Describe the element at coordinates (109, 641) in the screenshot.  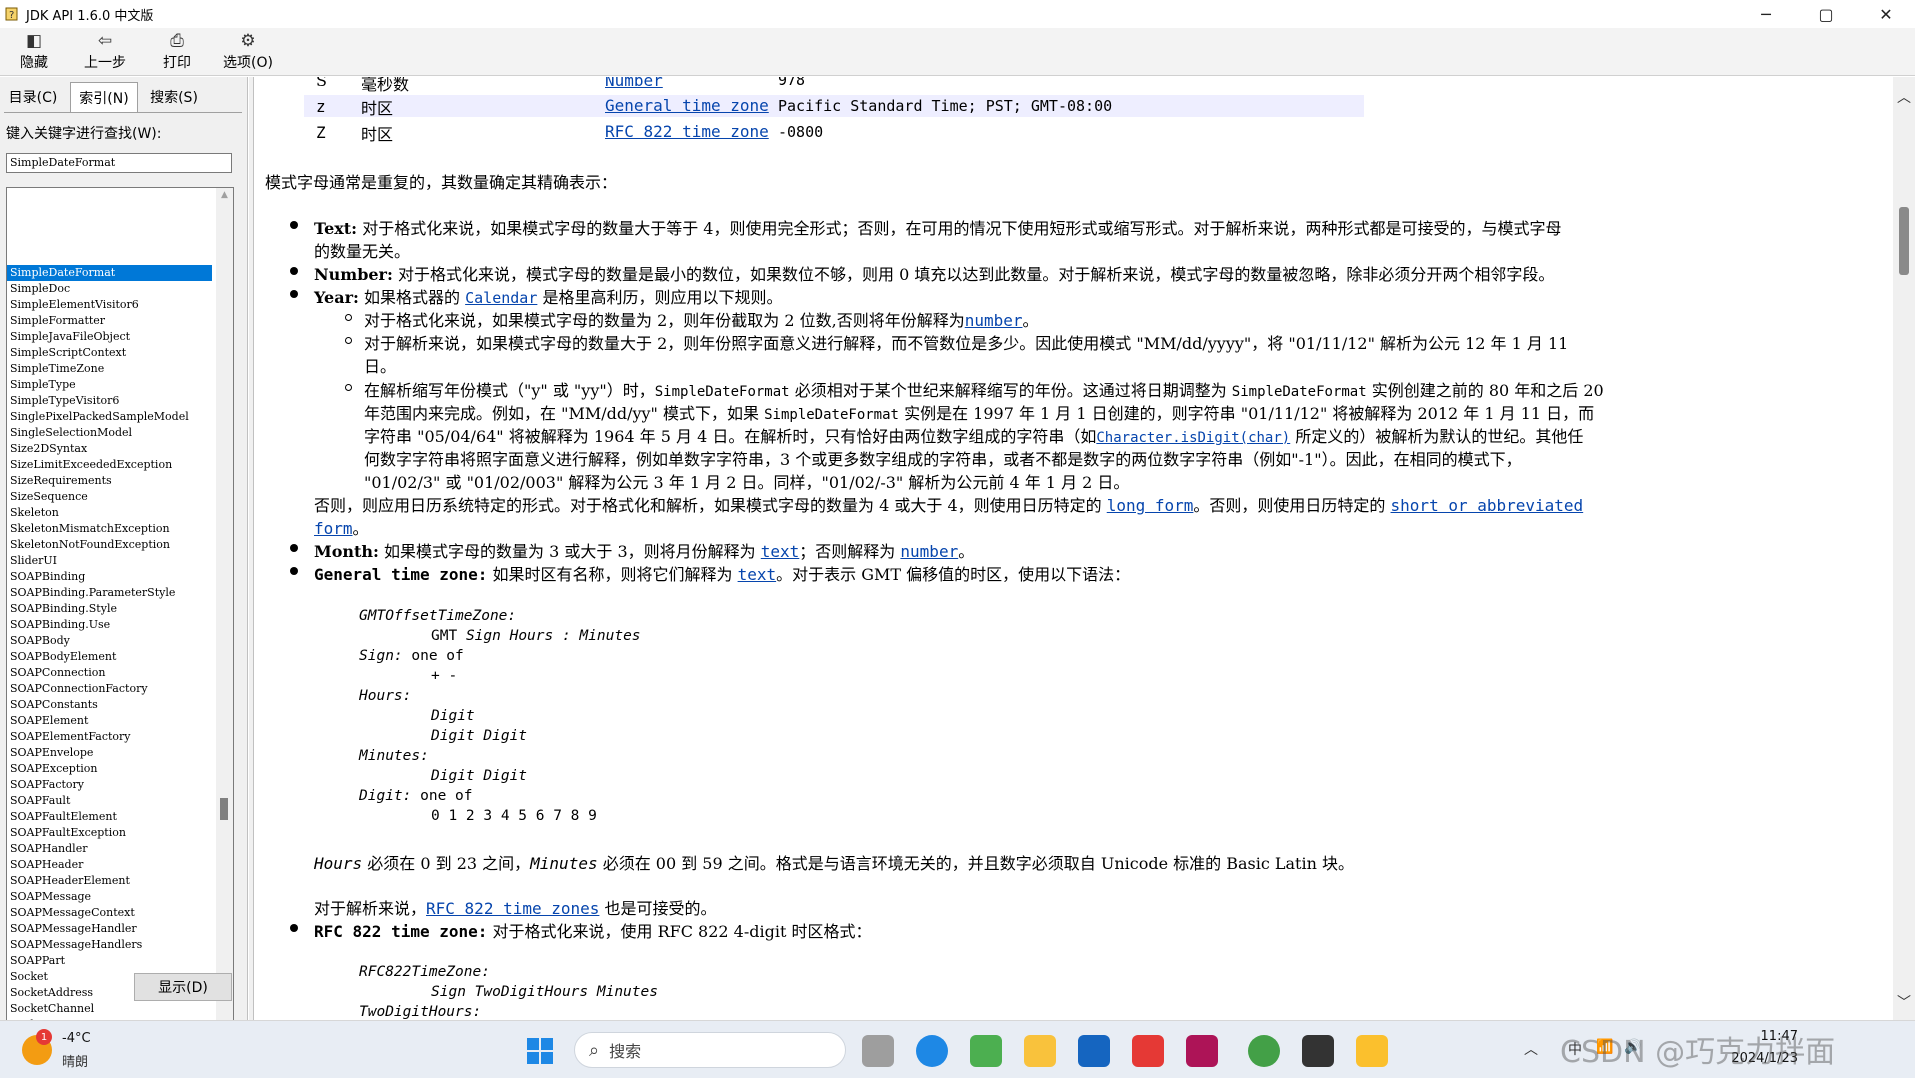
I see `index-list-item: SOAPBody` at that location.